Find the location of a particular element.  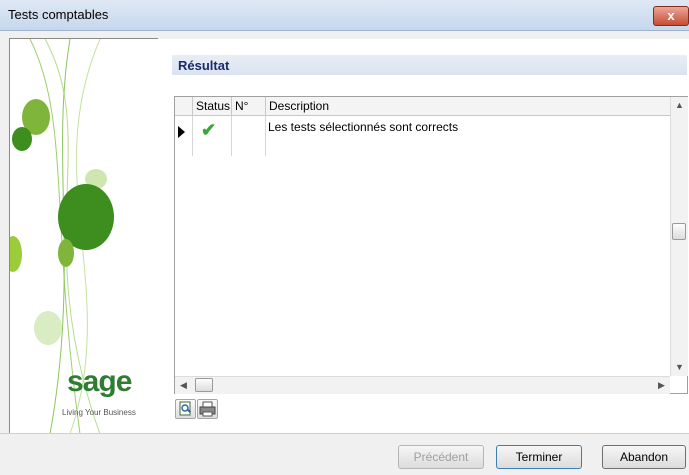

printer-icon is located at coordinates (207, 409).